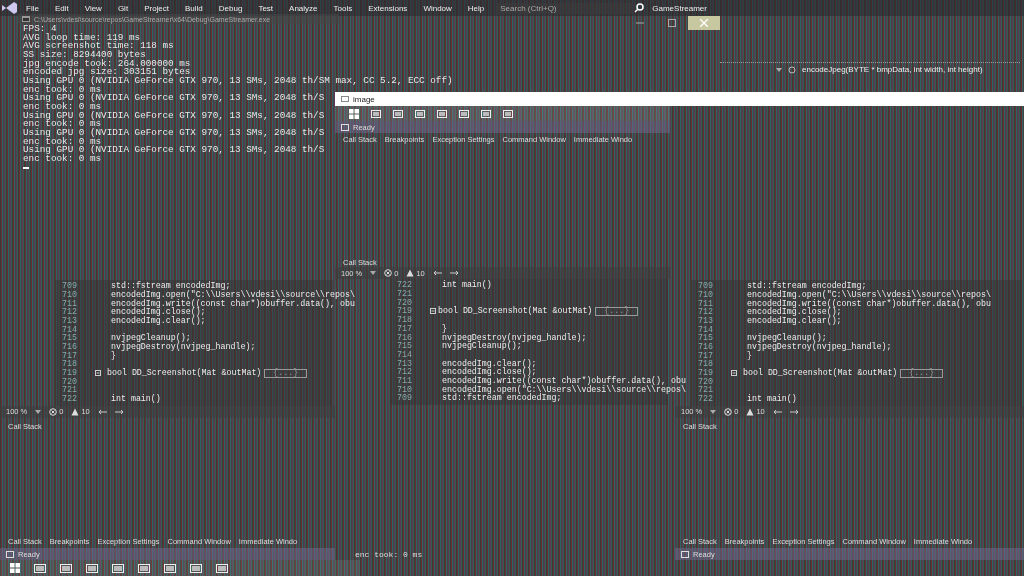 The image size is (1024, 576). What do you see at coordinates (303, 8) in the screenshot?
I see `menu-item: Analyze` at bounding box center [303, 8].